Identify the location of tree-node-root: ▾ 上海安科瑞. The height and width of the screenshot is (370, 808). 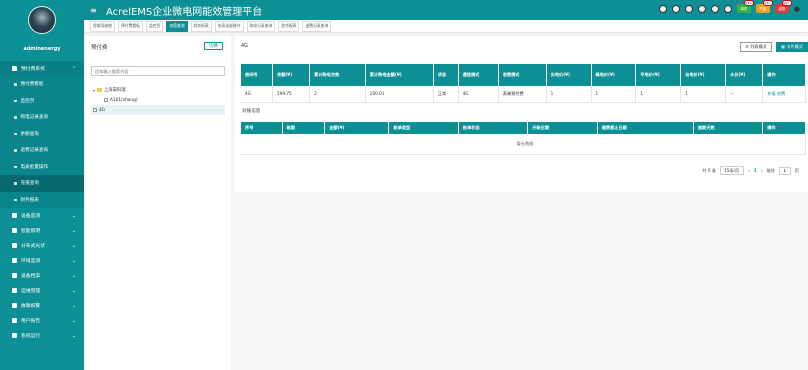
(158, 90).